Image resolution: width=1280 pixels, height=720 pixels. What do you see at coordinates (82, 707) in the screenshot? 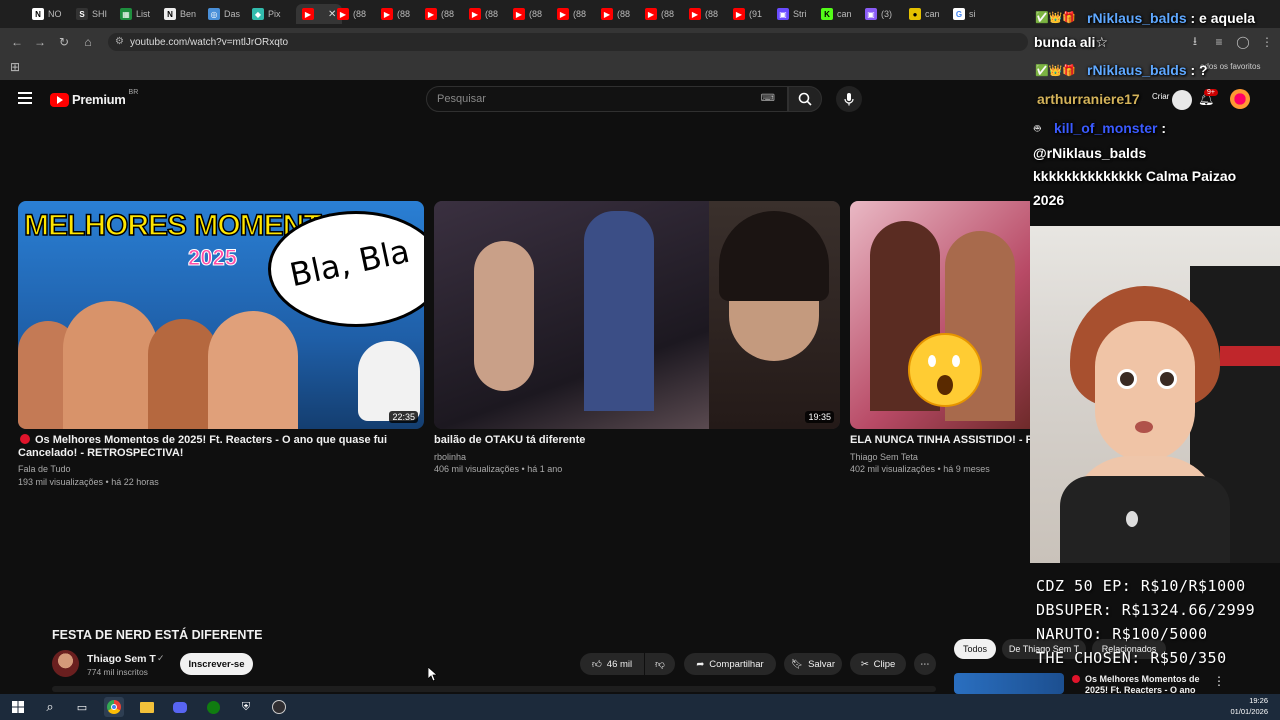
I see `task-view-icon: ▭` at bounding box center [82, 707].